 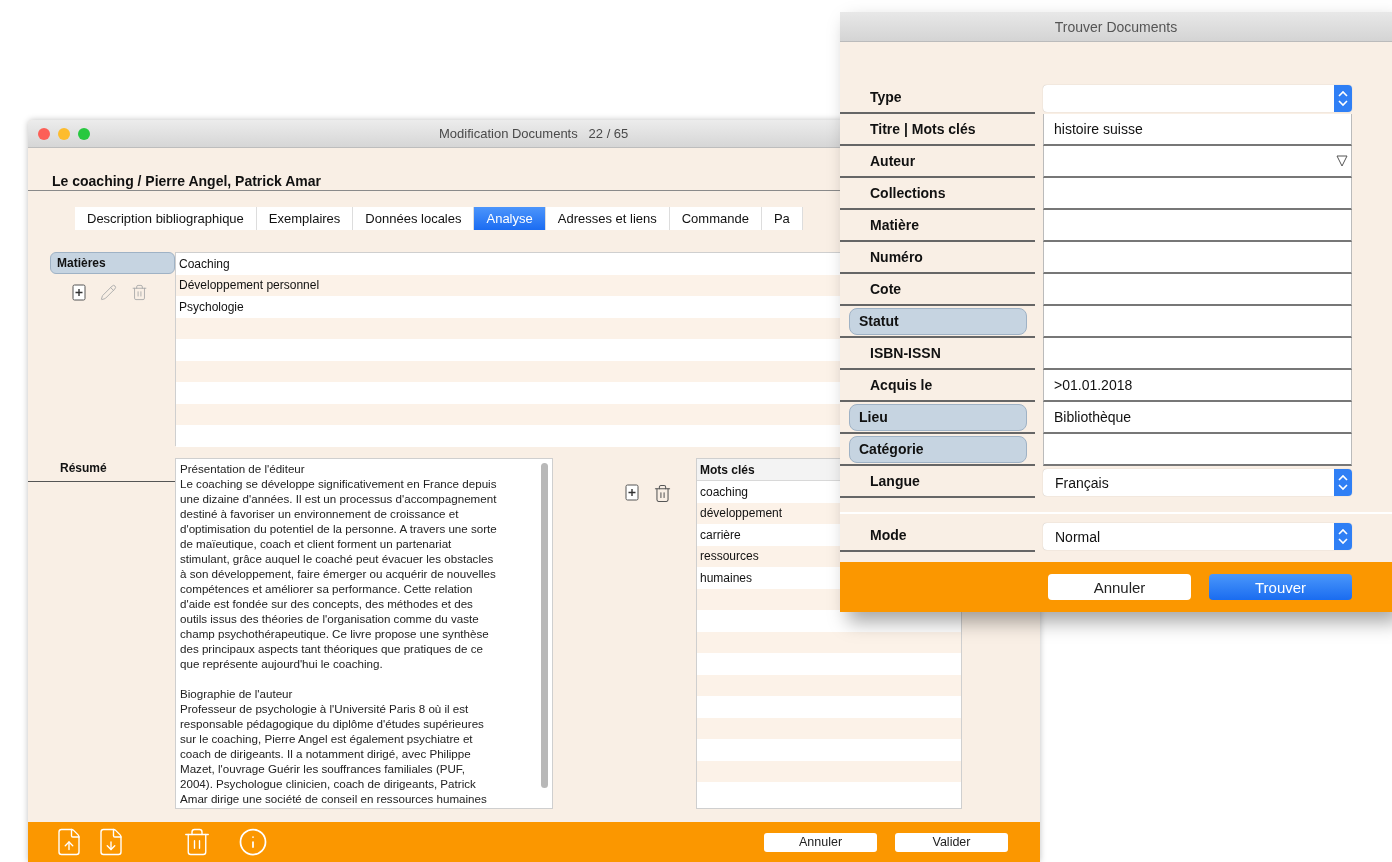 I want to click on field-label-button: Lieu, so click(x=938, y=417).